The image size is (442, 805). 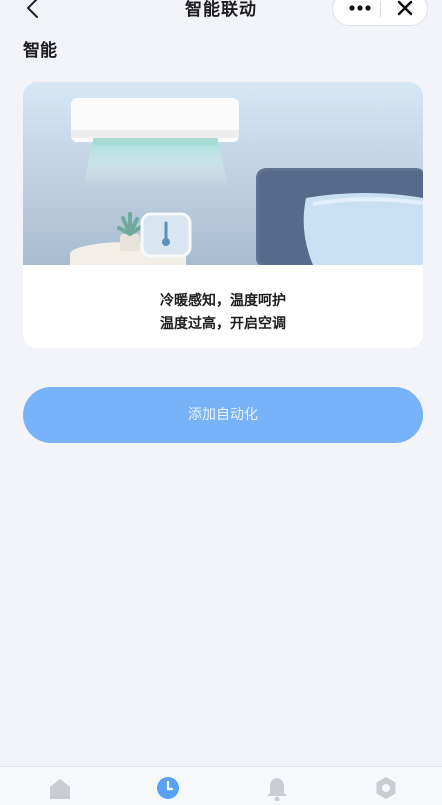 I want to click on more-button, so click(x=360, y=9).